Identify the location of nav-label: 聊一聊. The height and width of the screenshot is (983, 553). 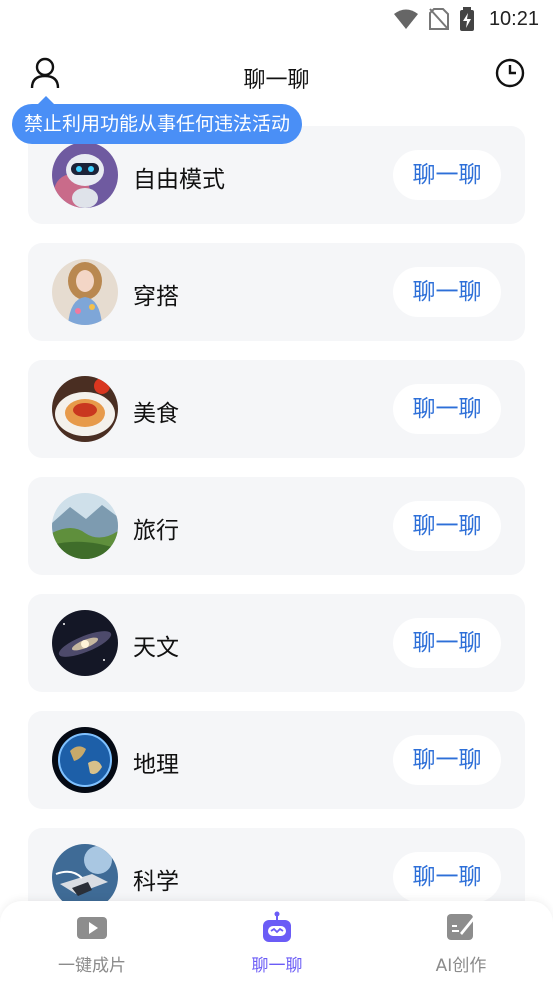
(277, 966).